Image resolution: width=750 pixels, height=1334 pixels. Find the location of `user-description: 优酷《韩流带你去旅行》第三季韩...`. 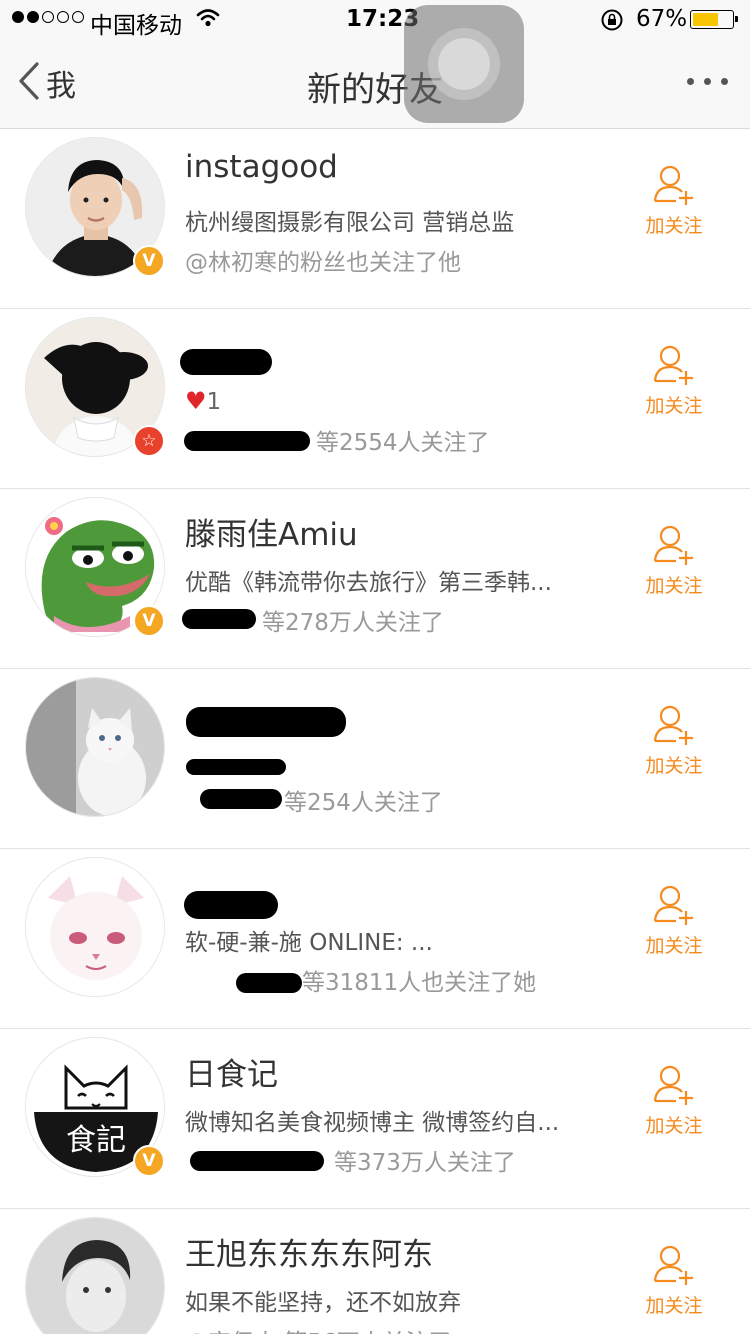

user-description: 优酷《韩流带你去旅行》第三季韩... is located at coordinates (368, 583).